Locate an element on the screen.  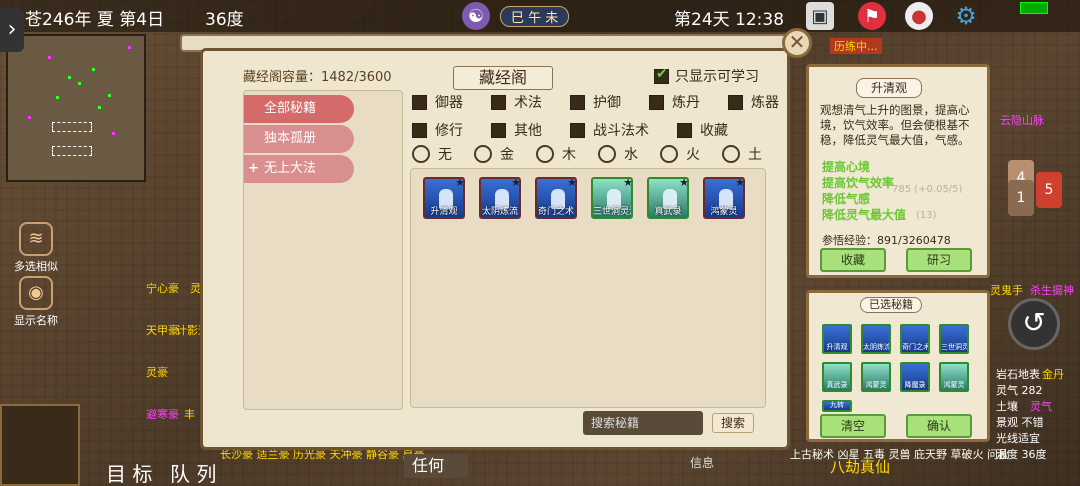
element-water: 水 is located at coordinates (618, 154).